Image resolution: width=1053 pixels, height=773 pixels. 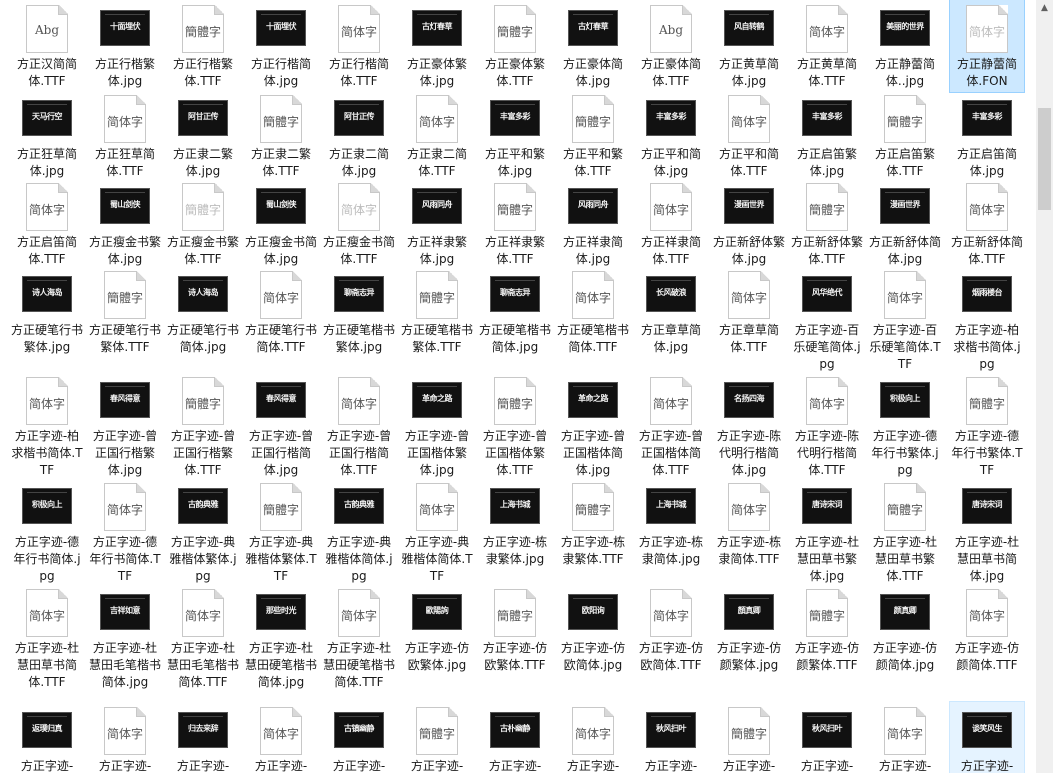 What do you see at coordinates (593, 630) in the screenshot?
I see `file-item: 欧阳询 方正字迹-仿欧简体.jpg` at bounding box center [593, 630].